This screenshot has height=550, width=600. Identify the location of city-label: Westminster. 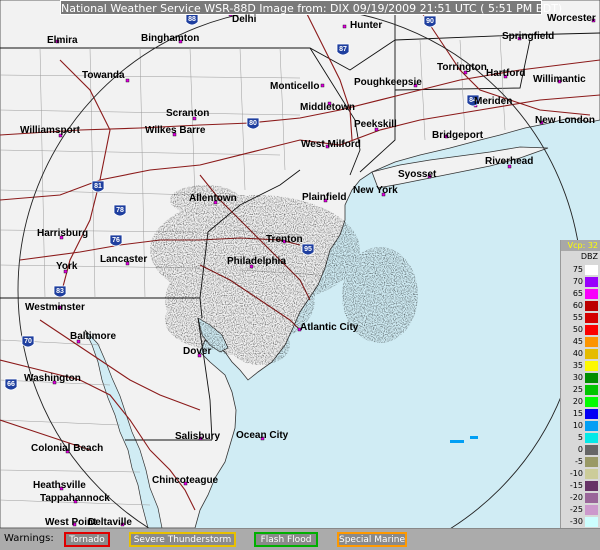
(55, 307).